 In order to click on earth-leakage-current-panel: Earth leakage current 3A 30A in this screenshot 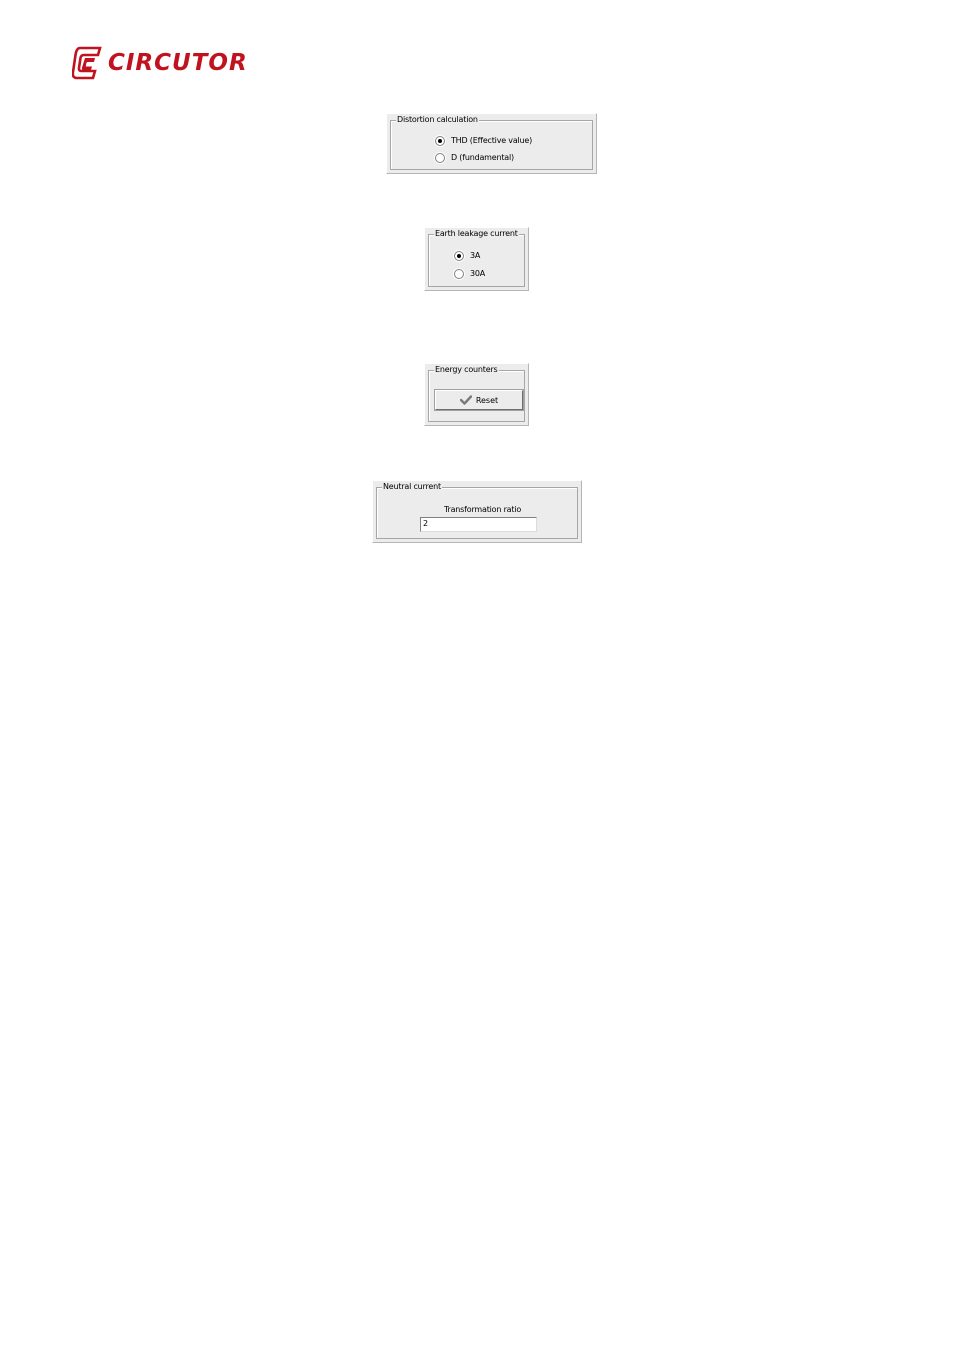, I will do `click(476, 259)`.